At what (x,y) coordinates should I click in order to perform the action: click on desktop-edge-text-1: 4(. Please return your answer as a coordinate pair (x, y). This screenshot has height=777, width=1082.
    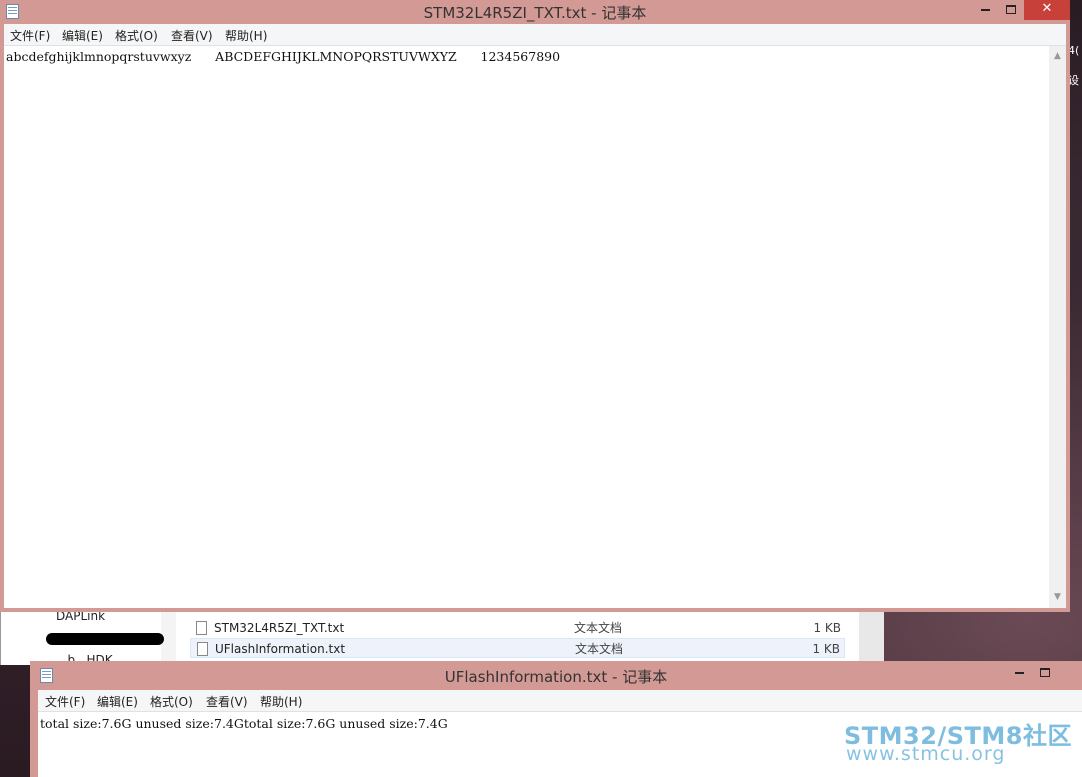
    Looking at the image, I should click on (1074, 50).